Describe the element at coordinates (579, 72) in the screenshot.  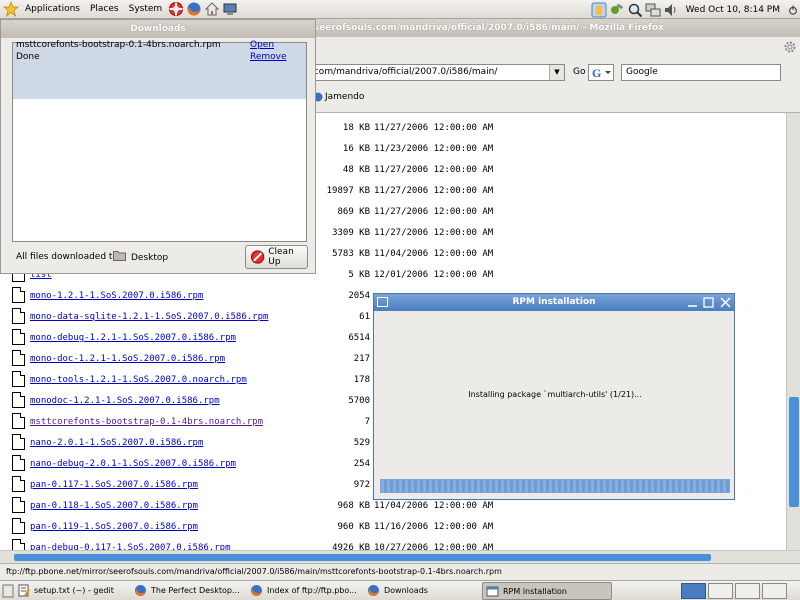
I see `go-button: Go` at that location.